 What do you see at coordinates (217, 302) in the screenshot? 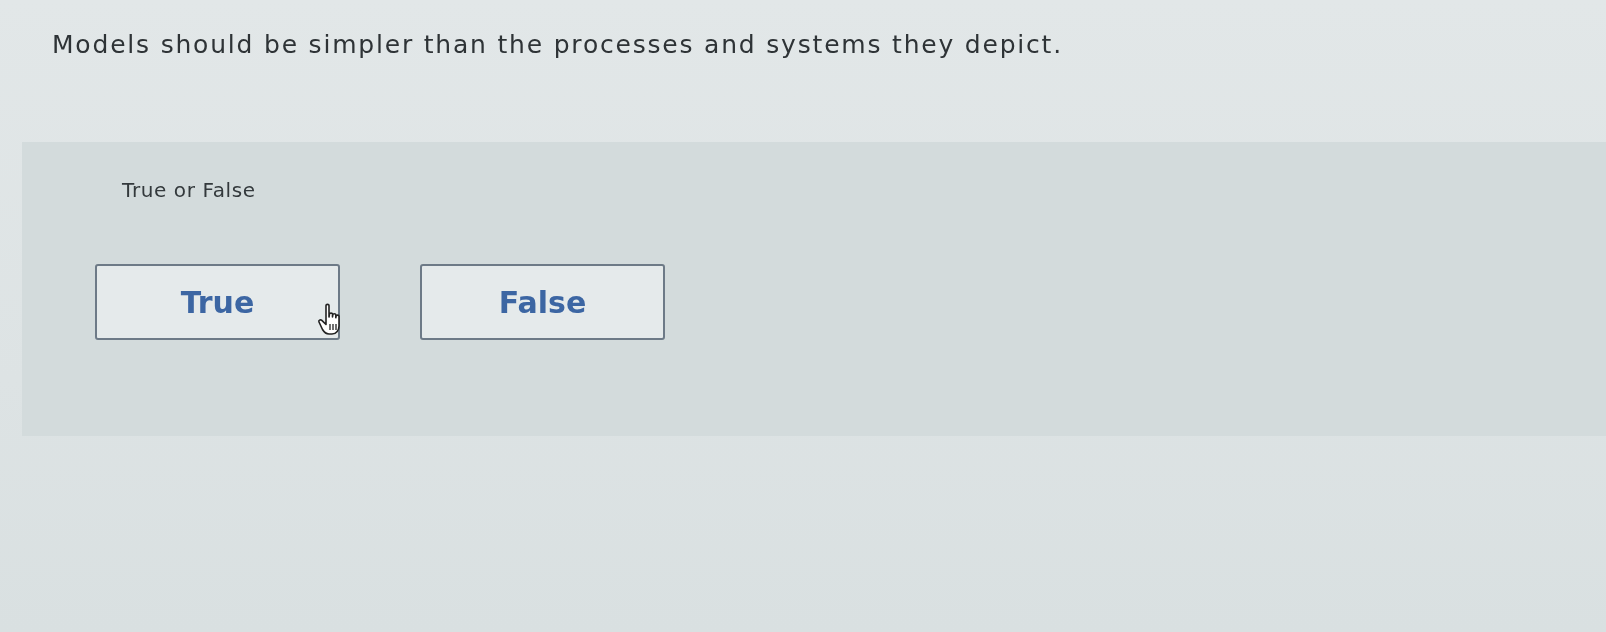
I see `answer-option-button: True` at bounding box center [217, 302].